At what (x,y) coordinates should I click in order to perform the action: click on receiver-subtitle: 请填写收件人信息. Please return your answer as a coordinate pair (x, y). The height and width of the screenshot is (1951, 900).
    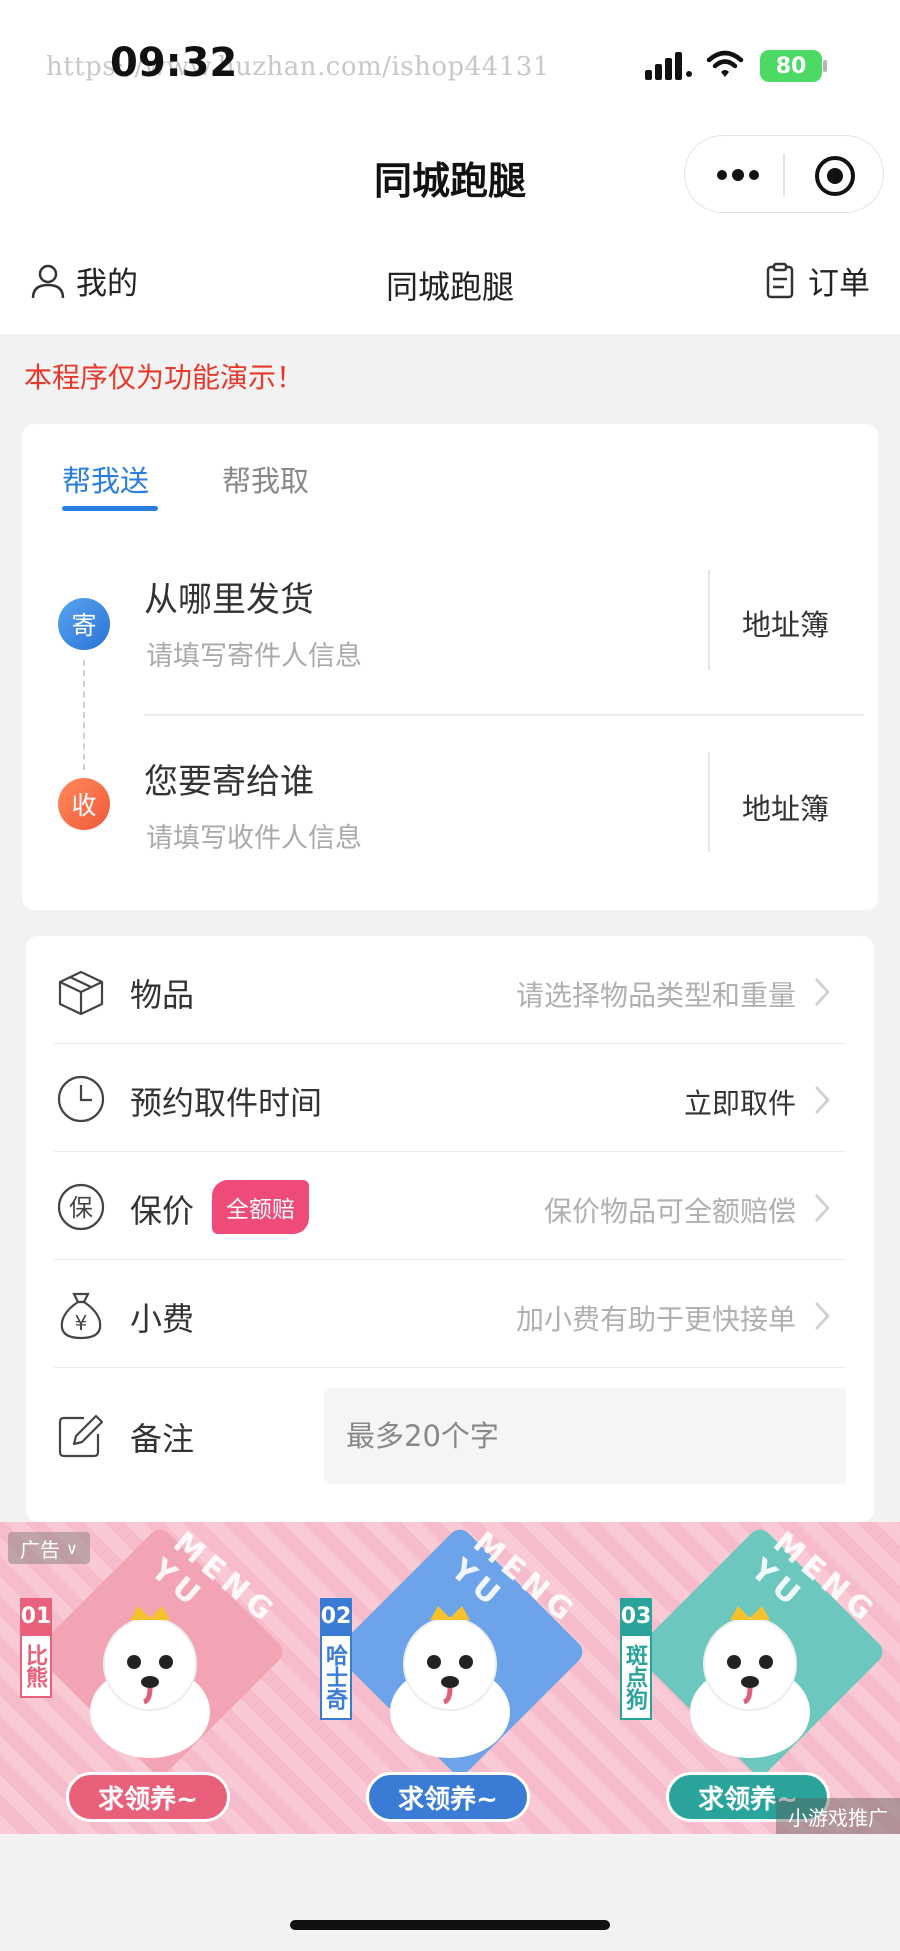
    Looking at the image, I should click on (254, 835).